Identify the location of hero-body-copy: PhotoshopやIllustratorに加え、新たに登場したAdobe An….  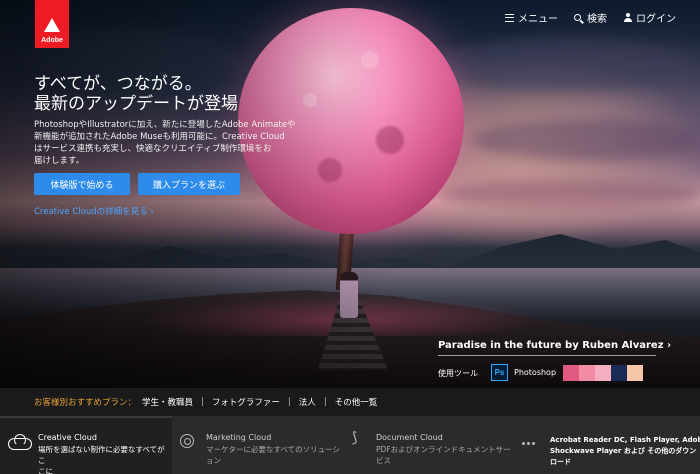
(170, 143).